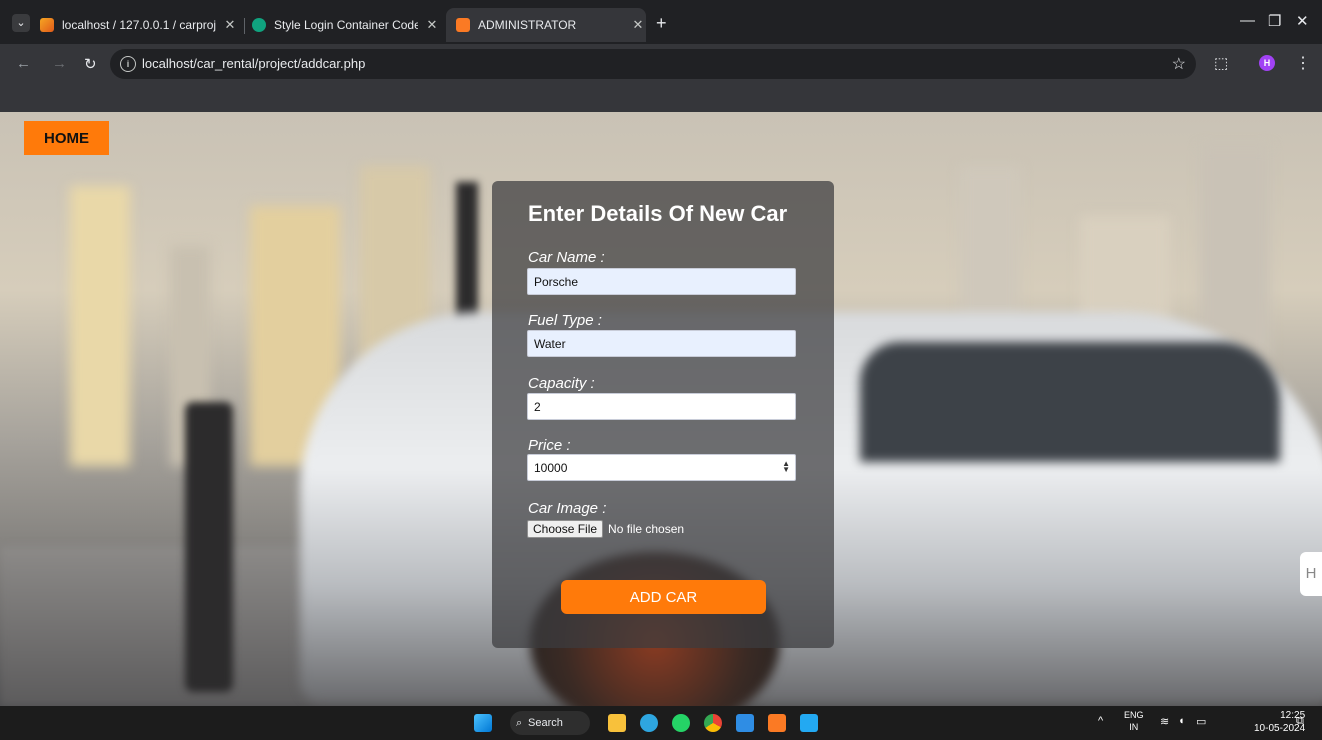 The height and width of the screenshot is (740, 1322). What do you see at coordinates (100, 326) in the screenshot?
I see `background-building` at bounding box center [100, 326].